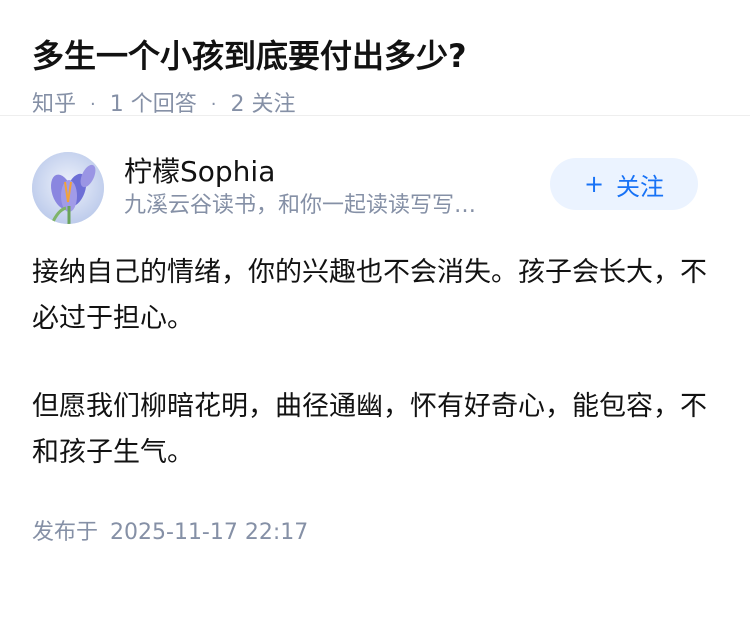 This screenshot has width=750, height=618. Describe the element at coordinates (209, 532) in the screenshot. I see `publish-time: 2025-11-17 22:17` at that location.